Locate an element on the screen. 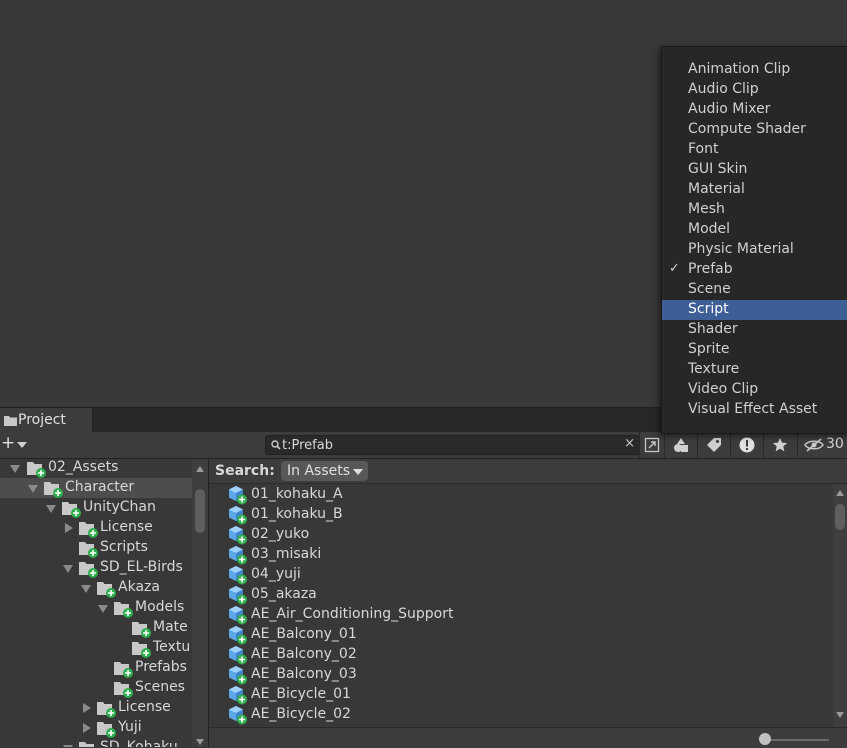 The width and height of the screenshot is (847, 748). search-input is located at coordinates (447, 445).